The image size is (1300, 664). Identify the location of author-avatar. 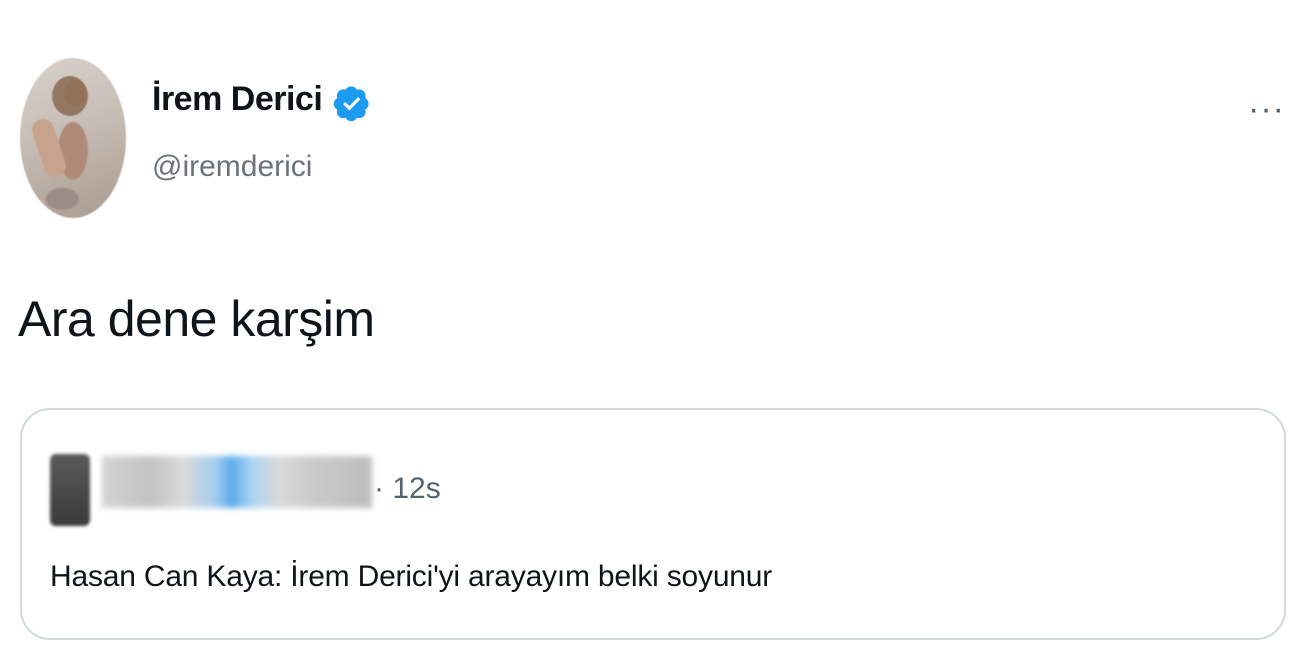
(73, 138).